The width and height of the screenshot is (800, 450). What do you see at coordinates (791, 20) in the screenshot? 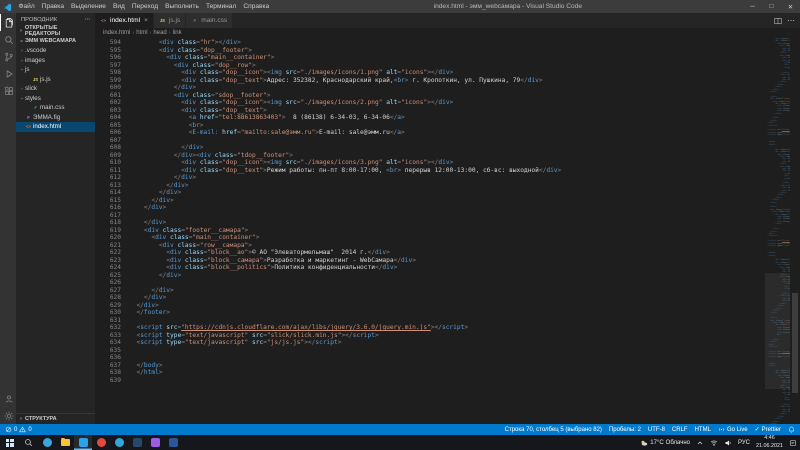
I see `more-actions-icon: ⋯` at bounding box center [791, 20].